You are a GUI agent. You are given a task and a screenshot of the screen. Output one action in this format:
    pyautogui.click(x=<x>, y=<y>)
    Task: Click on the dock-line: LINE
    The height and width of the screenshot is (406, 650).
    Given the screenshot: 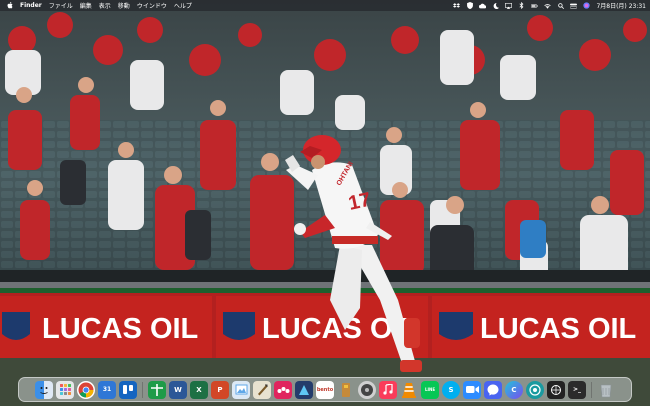 What is the action you would take?
    pyautogui.click(x=430, y=389)
    